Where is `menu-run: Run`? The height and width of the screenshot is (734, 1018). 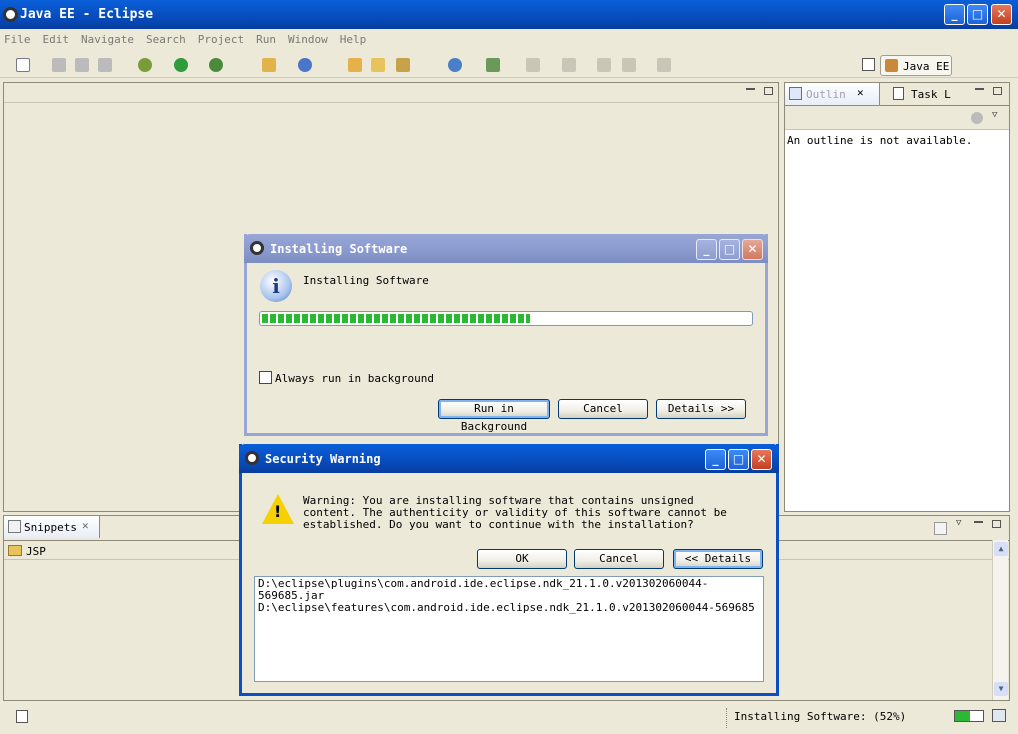 menu-run: Run is located at coordinates (266, 39).